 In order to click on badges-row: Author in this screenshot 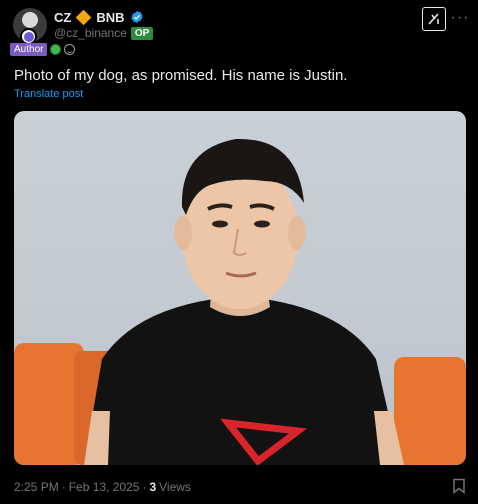, I will do `click(43, 49)`.